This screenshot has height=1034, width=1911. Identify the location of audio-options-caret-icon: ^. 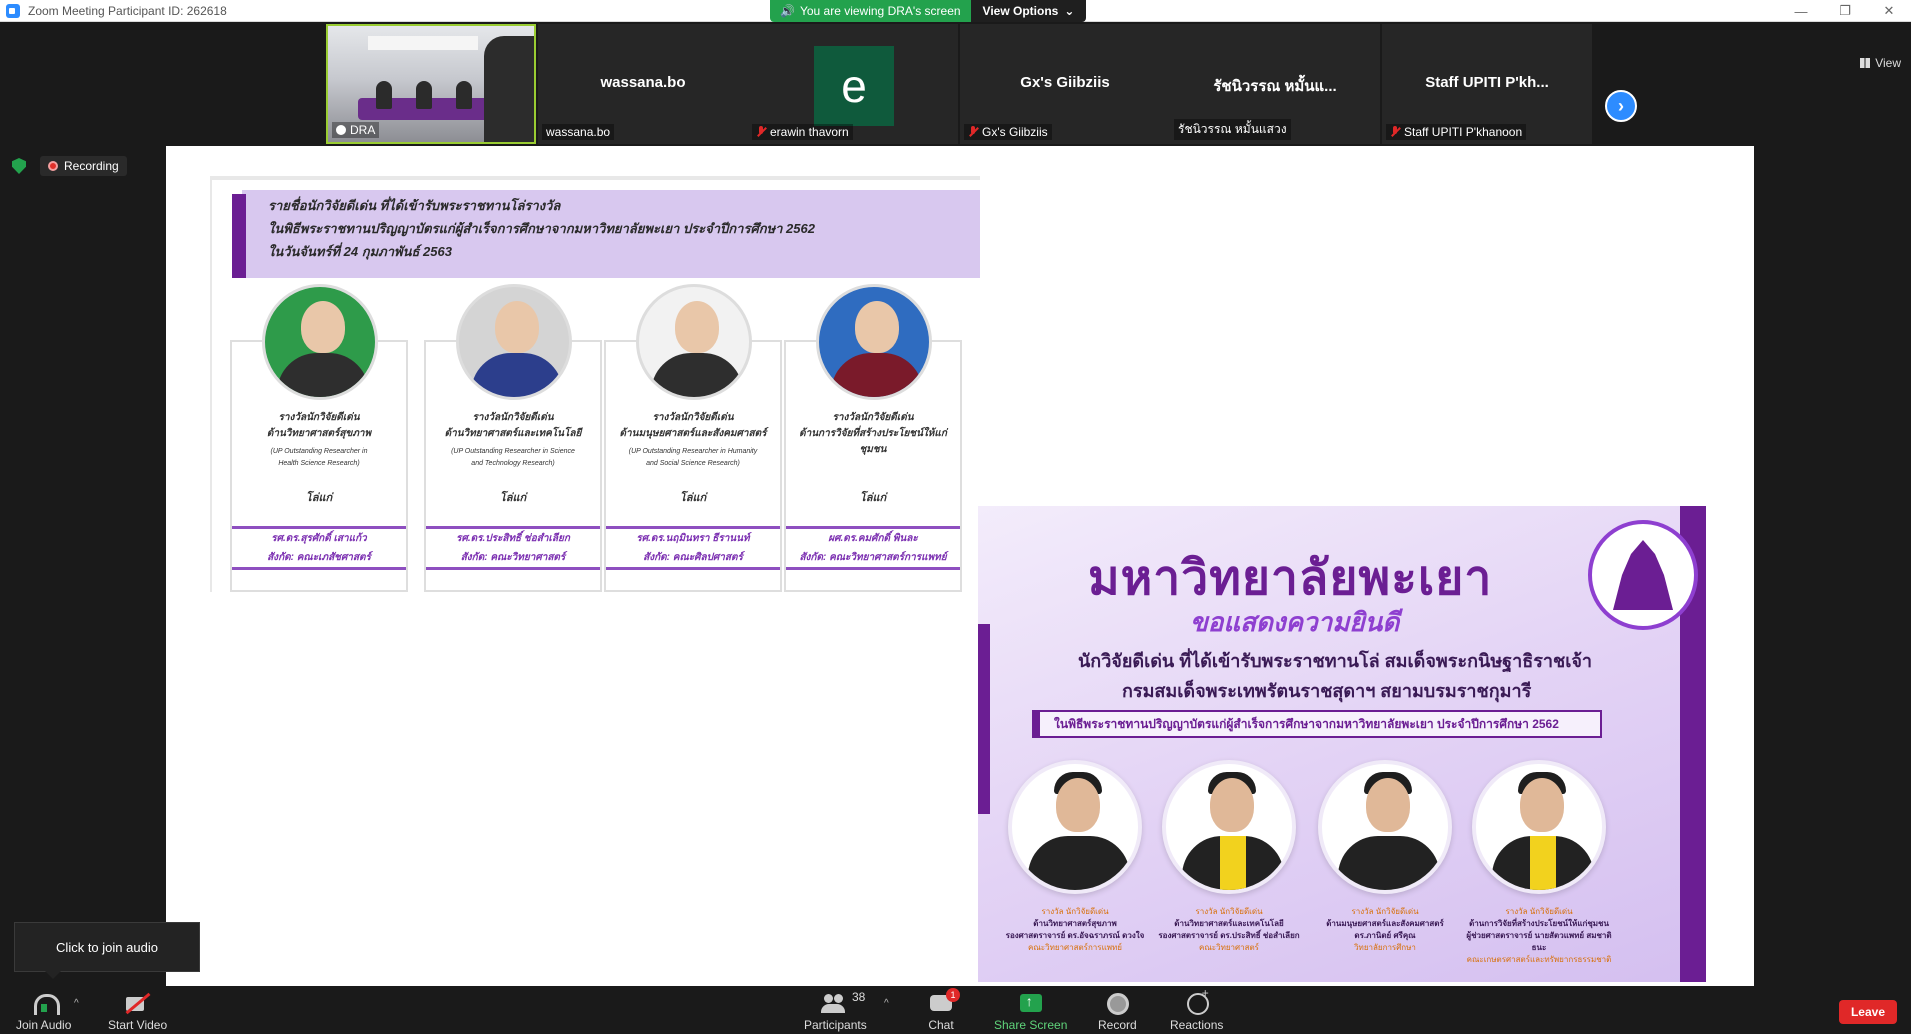
(76, 1003).